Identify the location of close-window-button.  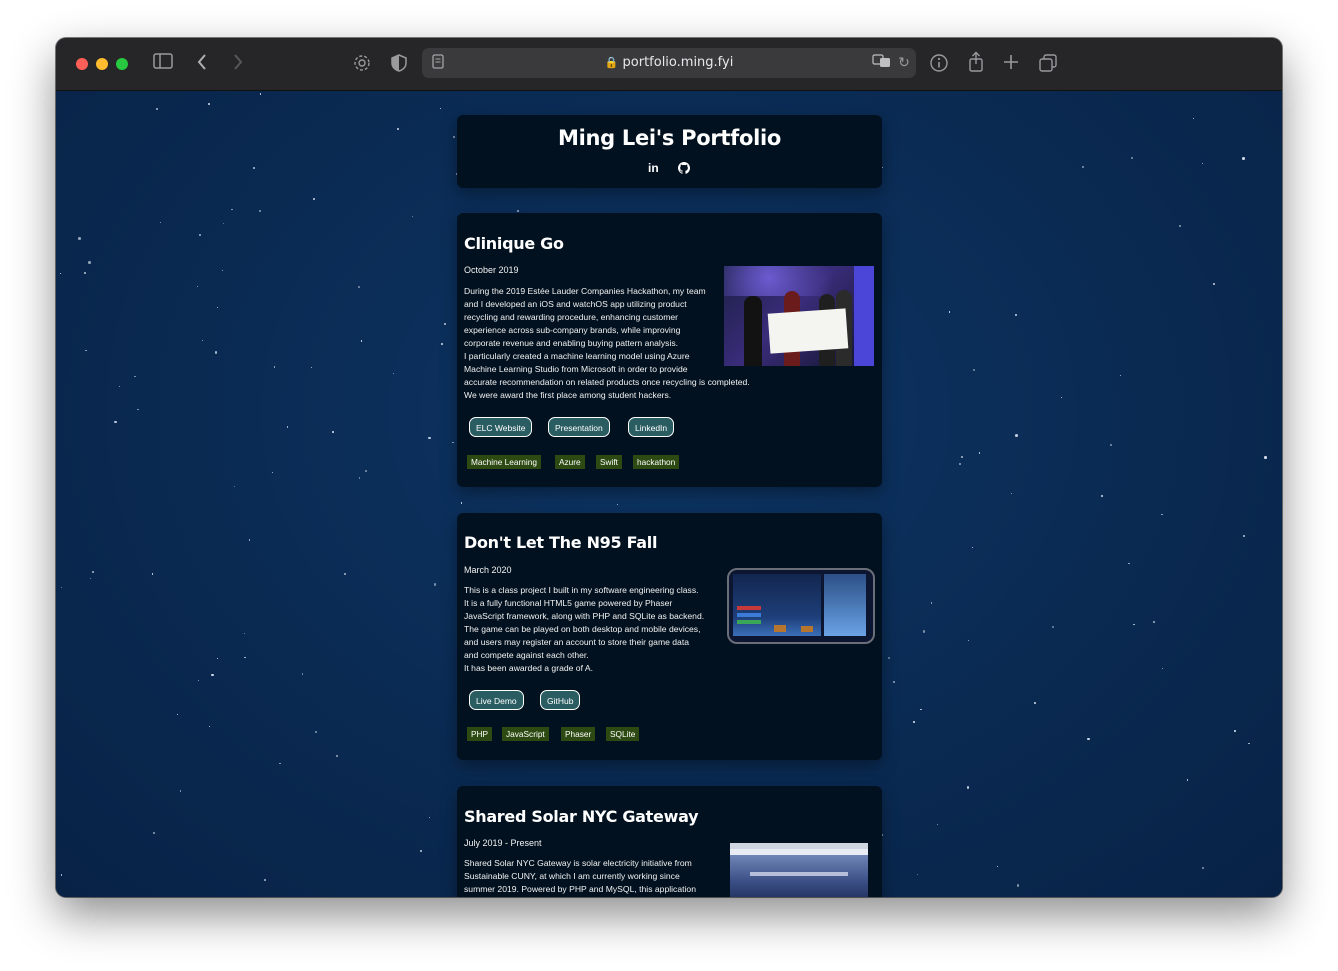
(82, 64).